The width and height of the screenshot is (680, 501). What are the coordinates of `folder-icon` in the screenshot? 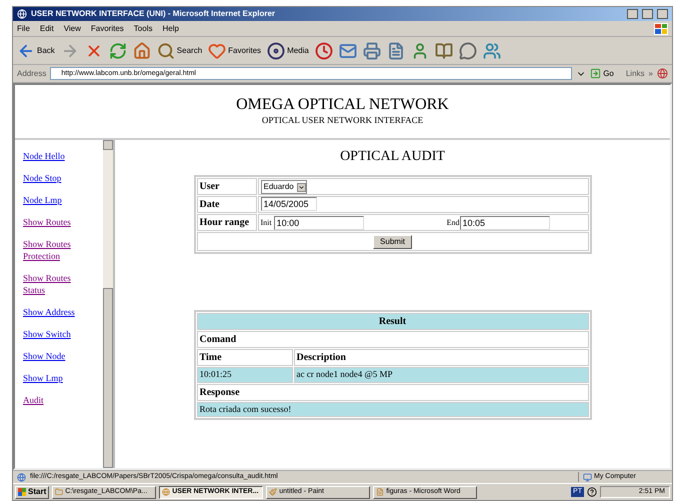 It's located at (59, 492).